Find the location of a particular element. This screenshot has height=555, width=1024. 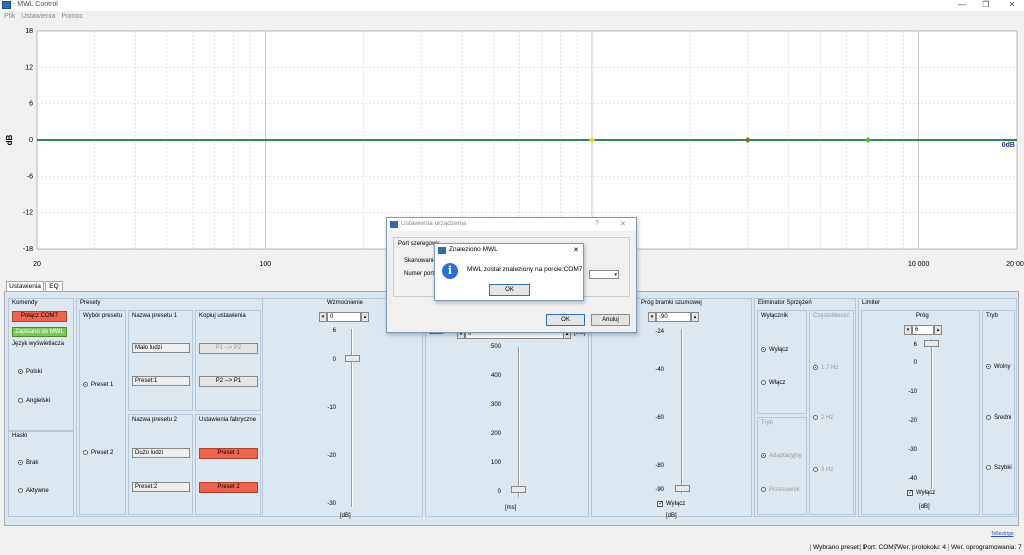

dialog-close-icon: ✕ is located at coordinates (623, 224).